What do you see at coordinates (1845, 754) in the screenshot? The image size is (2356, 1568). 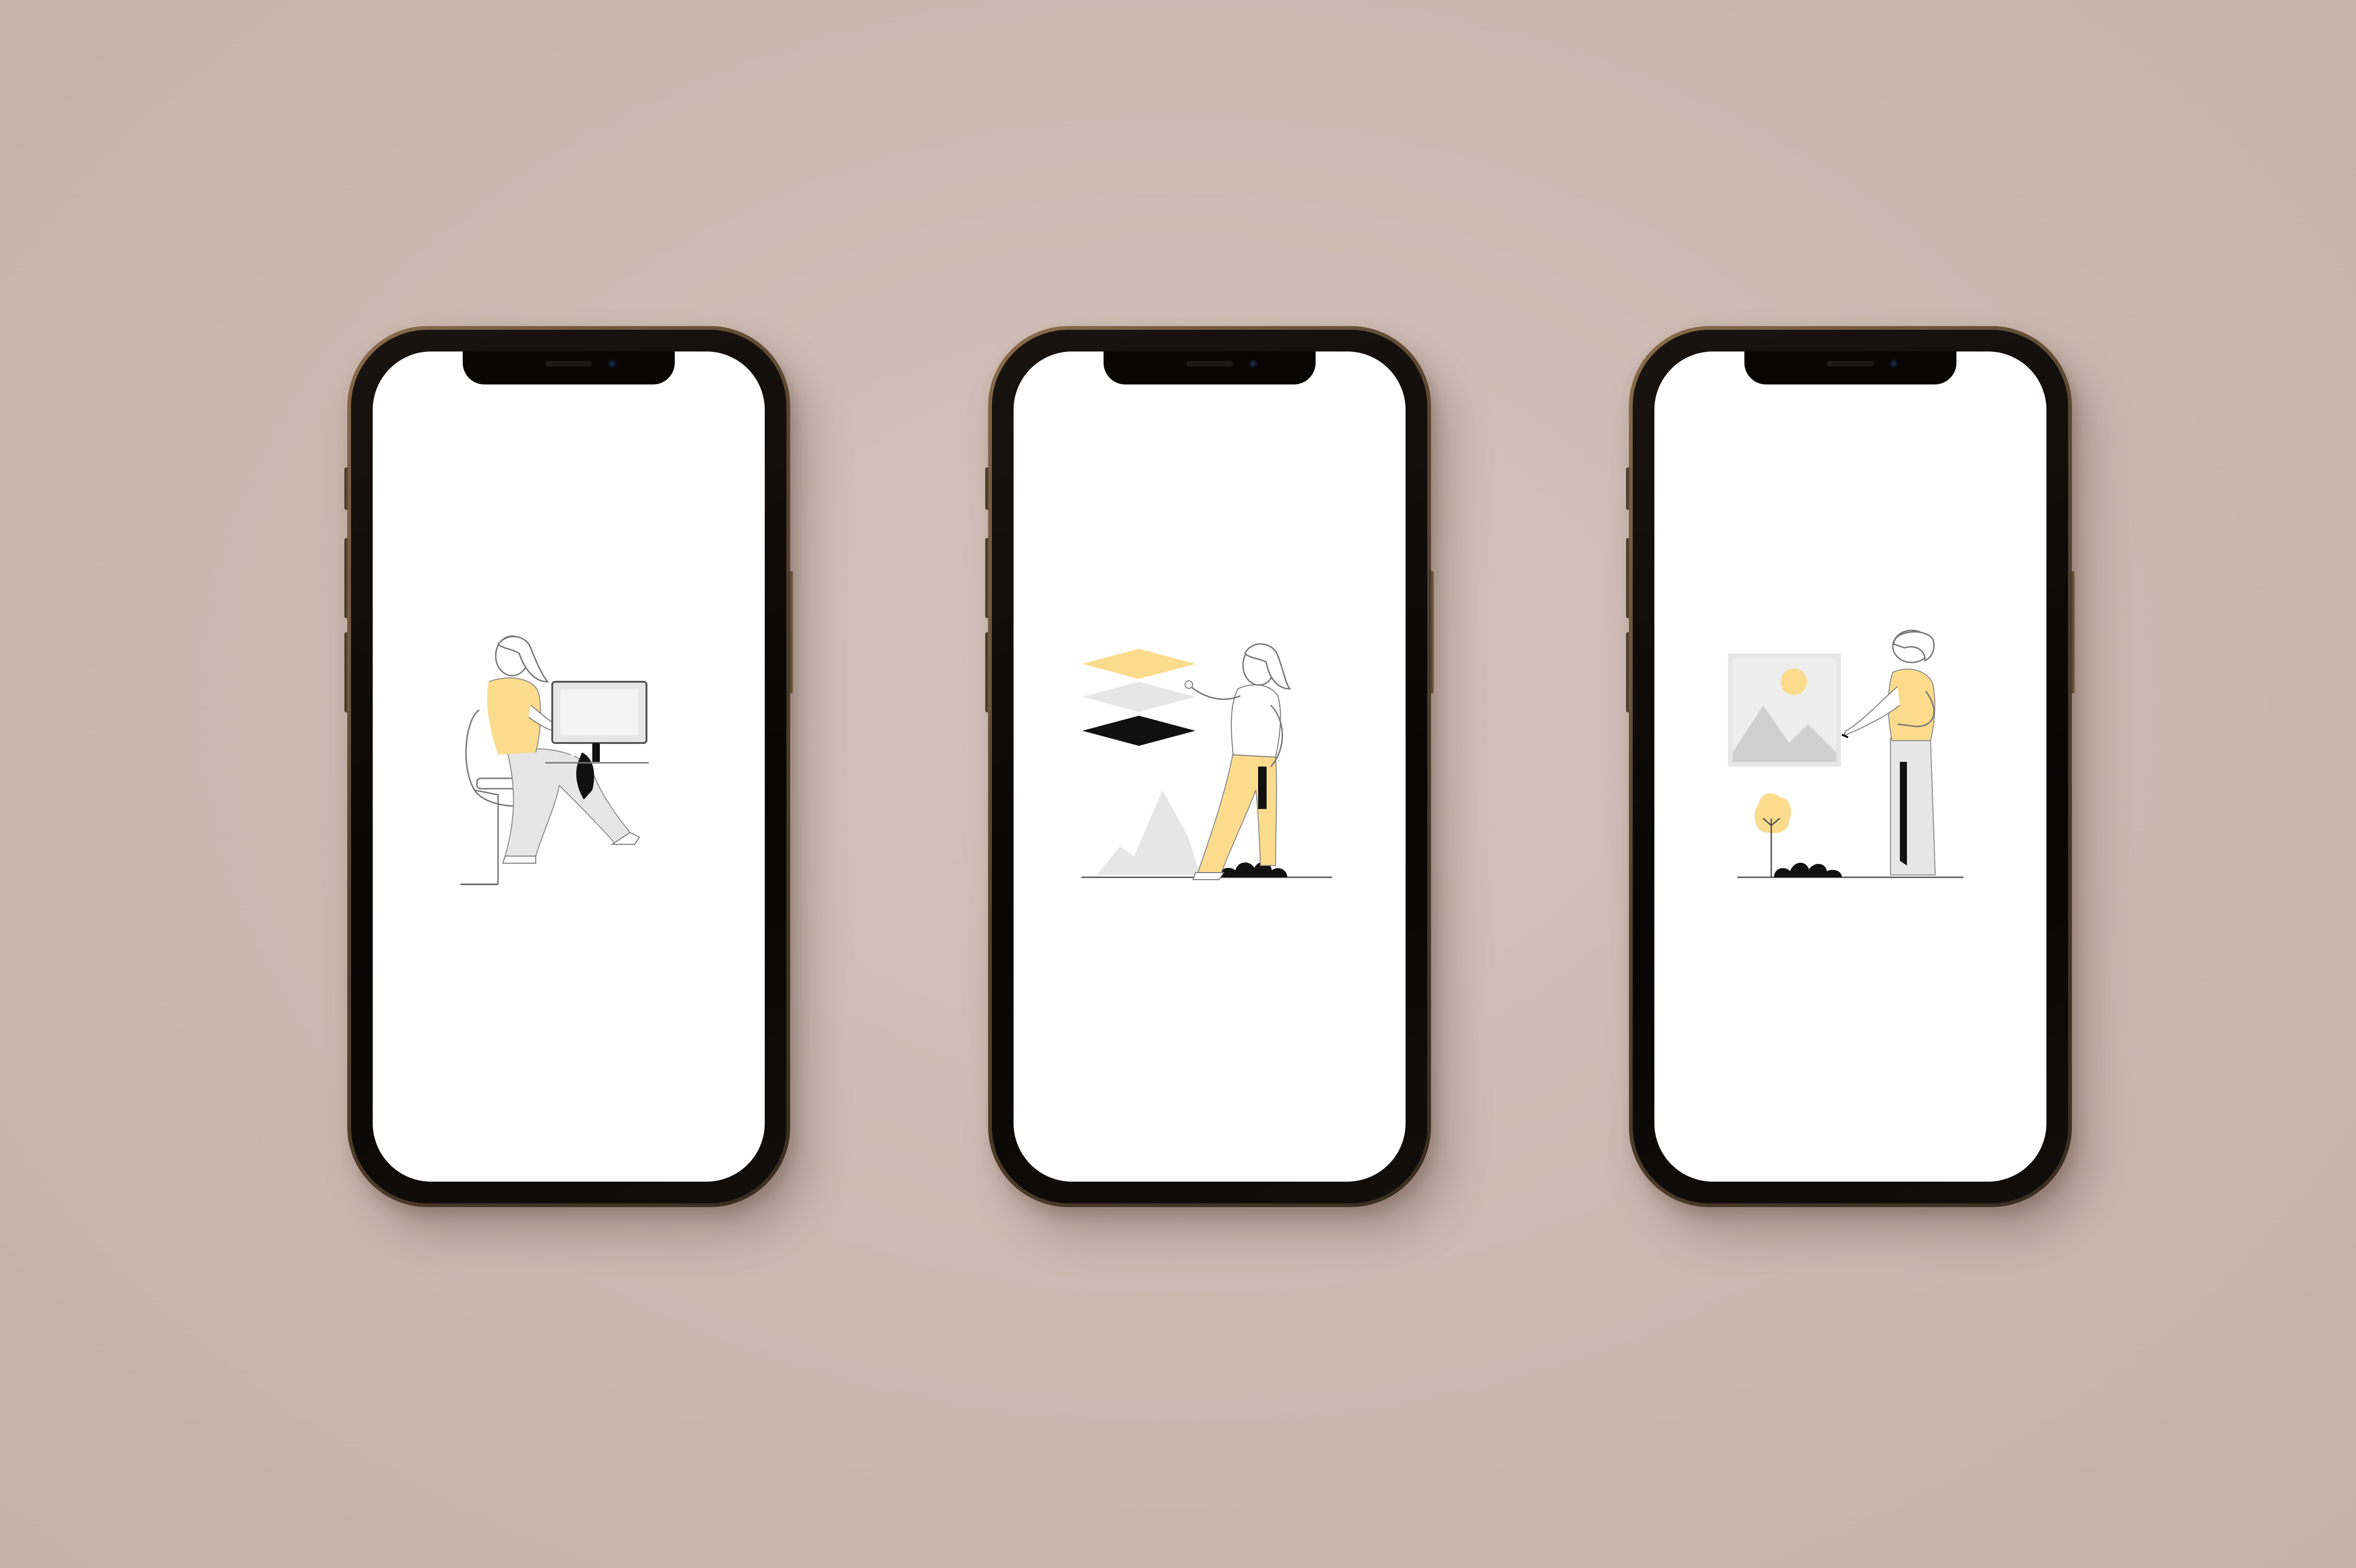 I see `person-with-picture-icon` at bounding box center [1845, 754].